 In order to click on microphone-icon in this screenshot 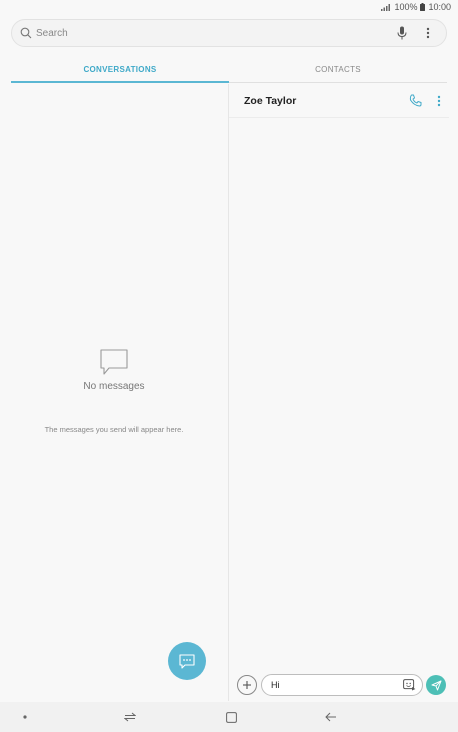, I will do `click(402, 33)`.